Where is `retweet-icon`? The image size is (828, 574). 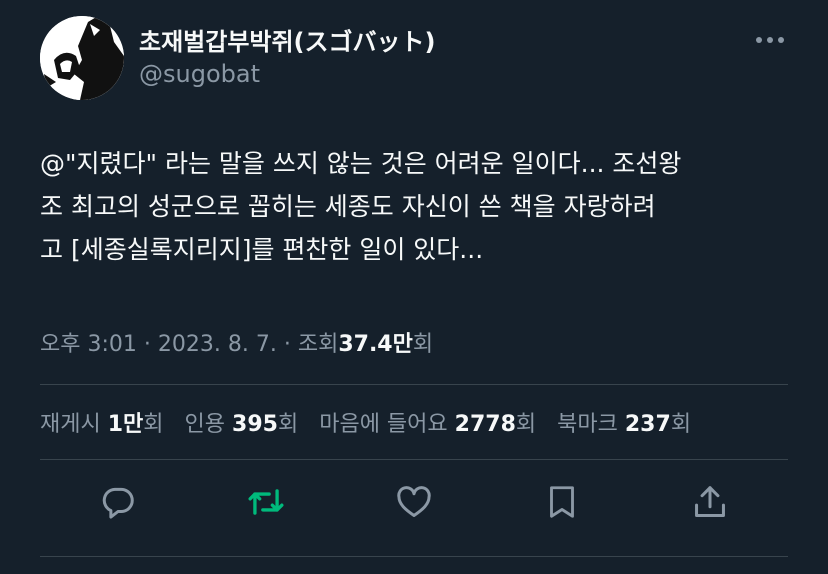 retweet-icon is located at coordinates (266, 502).